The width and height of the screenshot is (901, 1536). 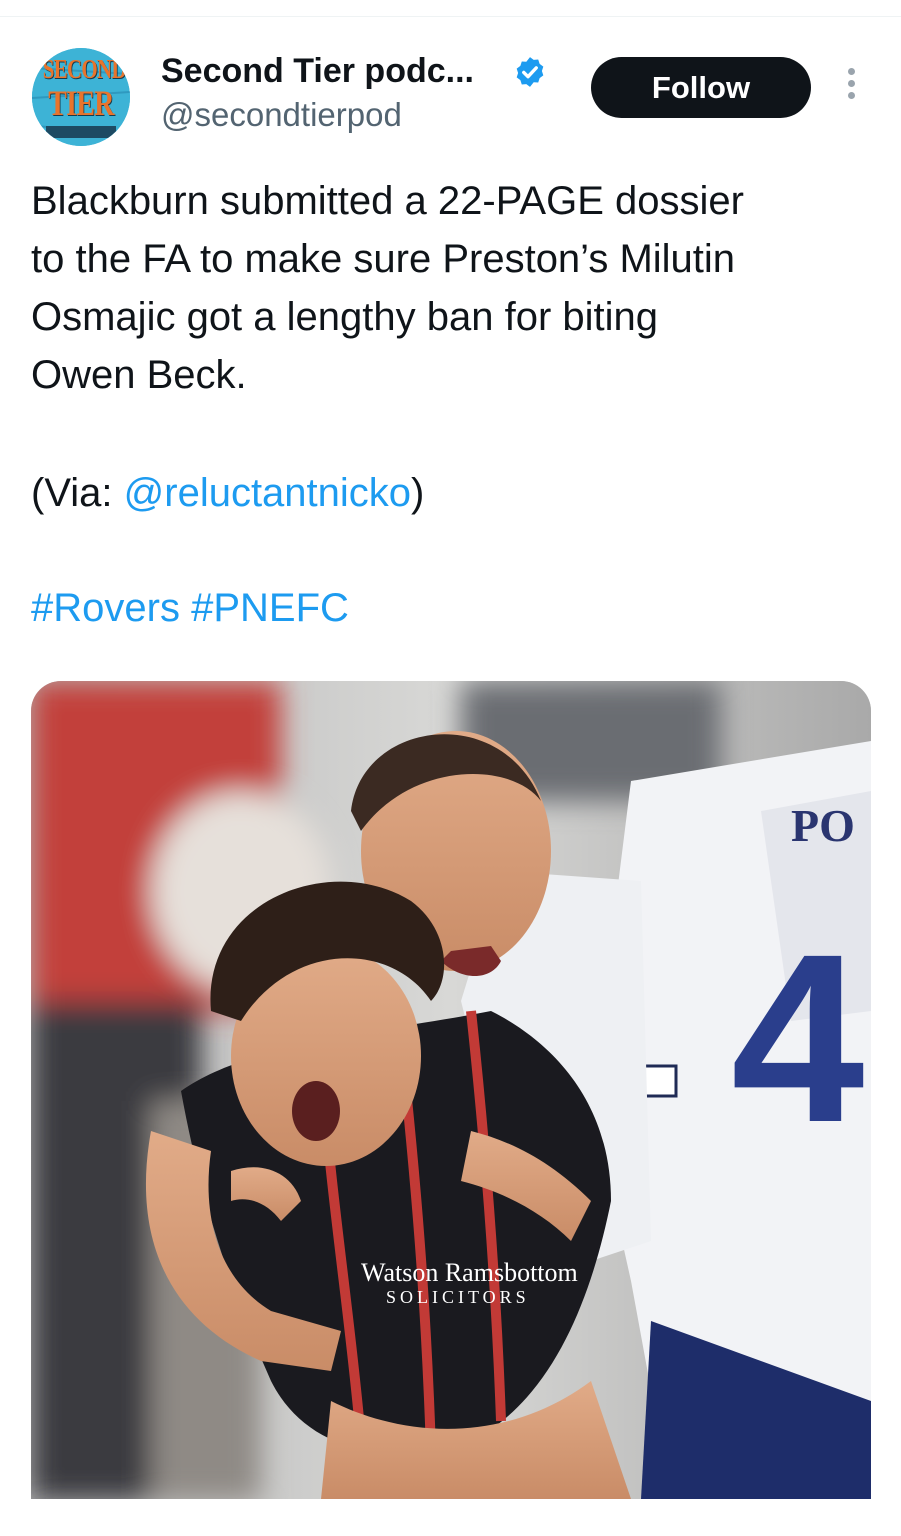 I want to click on via-prefix: (Via:, so click(x=77, y=493).